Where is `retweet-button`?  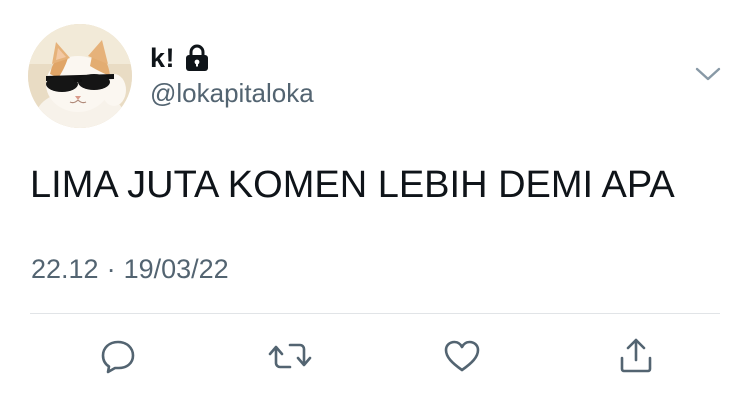
retweet-button is located at coordinates (290, 356).